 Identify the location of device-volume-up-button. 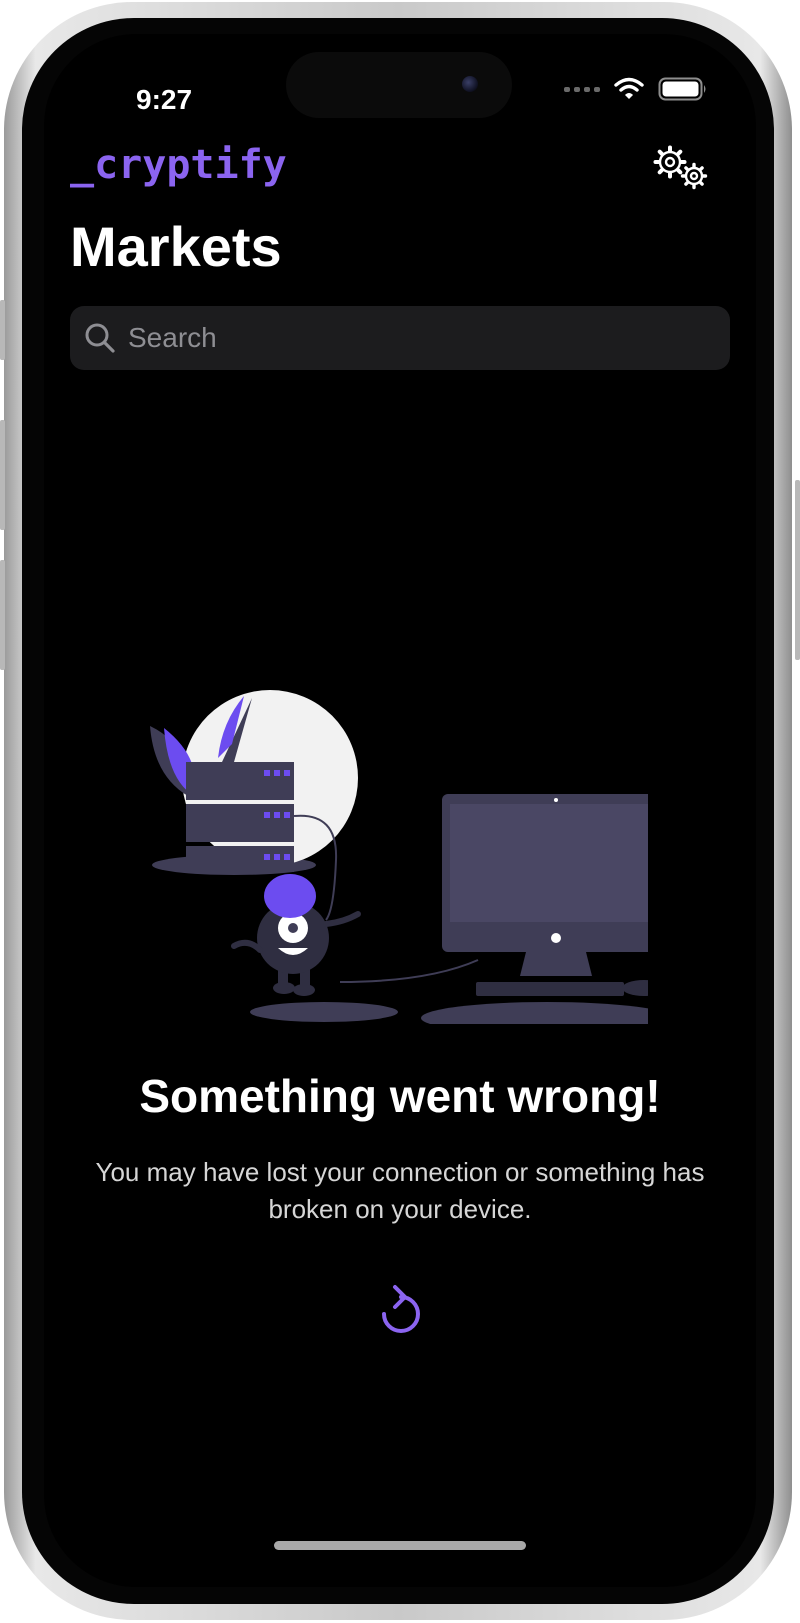
(2, 475).